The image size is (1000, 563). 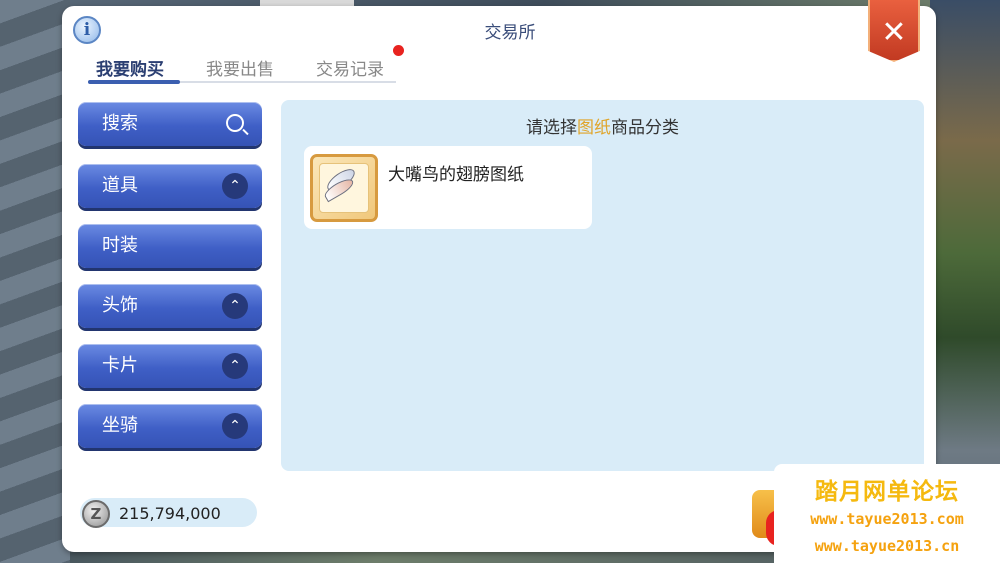 I want to click on category-prompt: 请选择图纸商品分类, so click(x=602, y=128).